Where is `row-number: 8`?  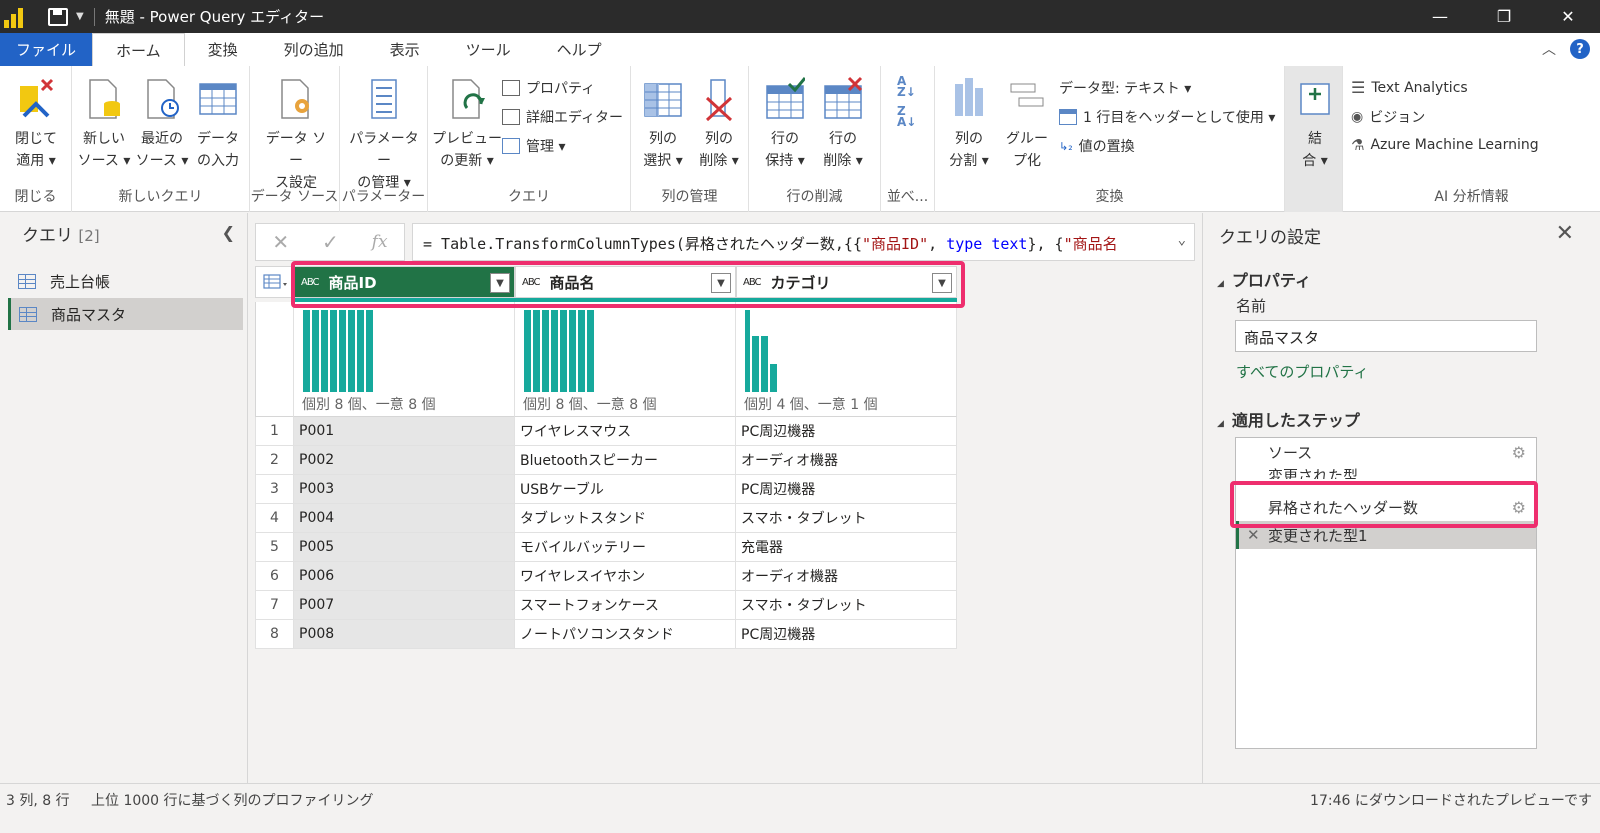
row-number: 8 is located at coordinates (274, 634).